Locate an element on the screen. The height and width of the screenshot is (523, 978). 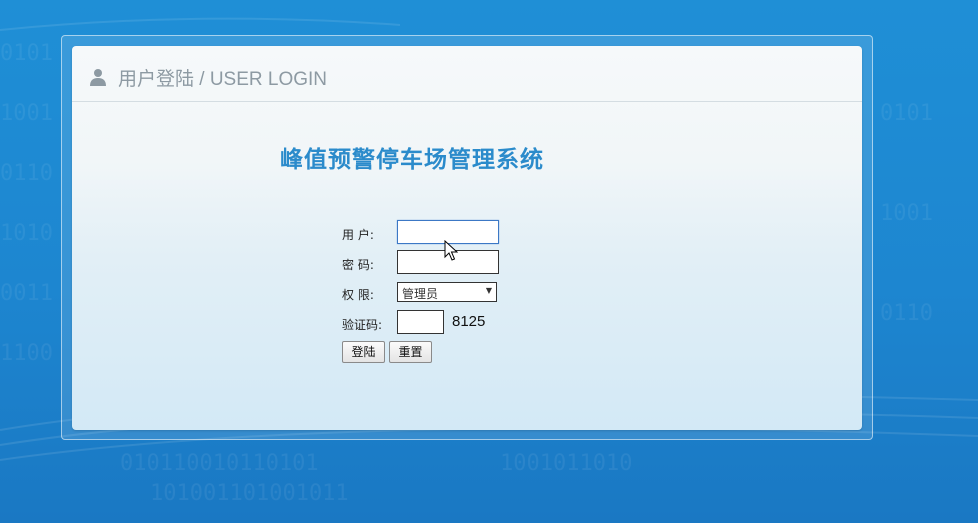
svg-text: 1001011010 is located at coordinates (566, 463).